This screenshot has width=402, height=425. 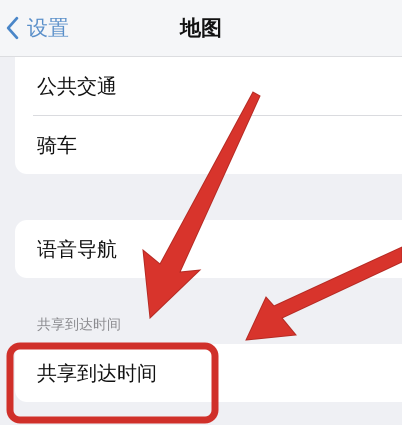 I want to click on settings-row: 公共交通, so click(x=208, y=86).